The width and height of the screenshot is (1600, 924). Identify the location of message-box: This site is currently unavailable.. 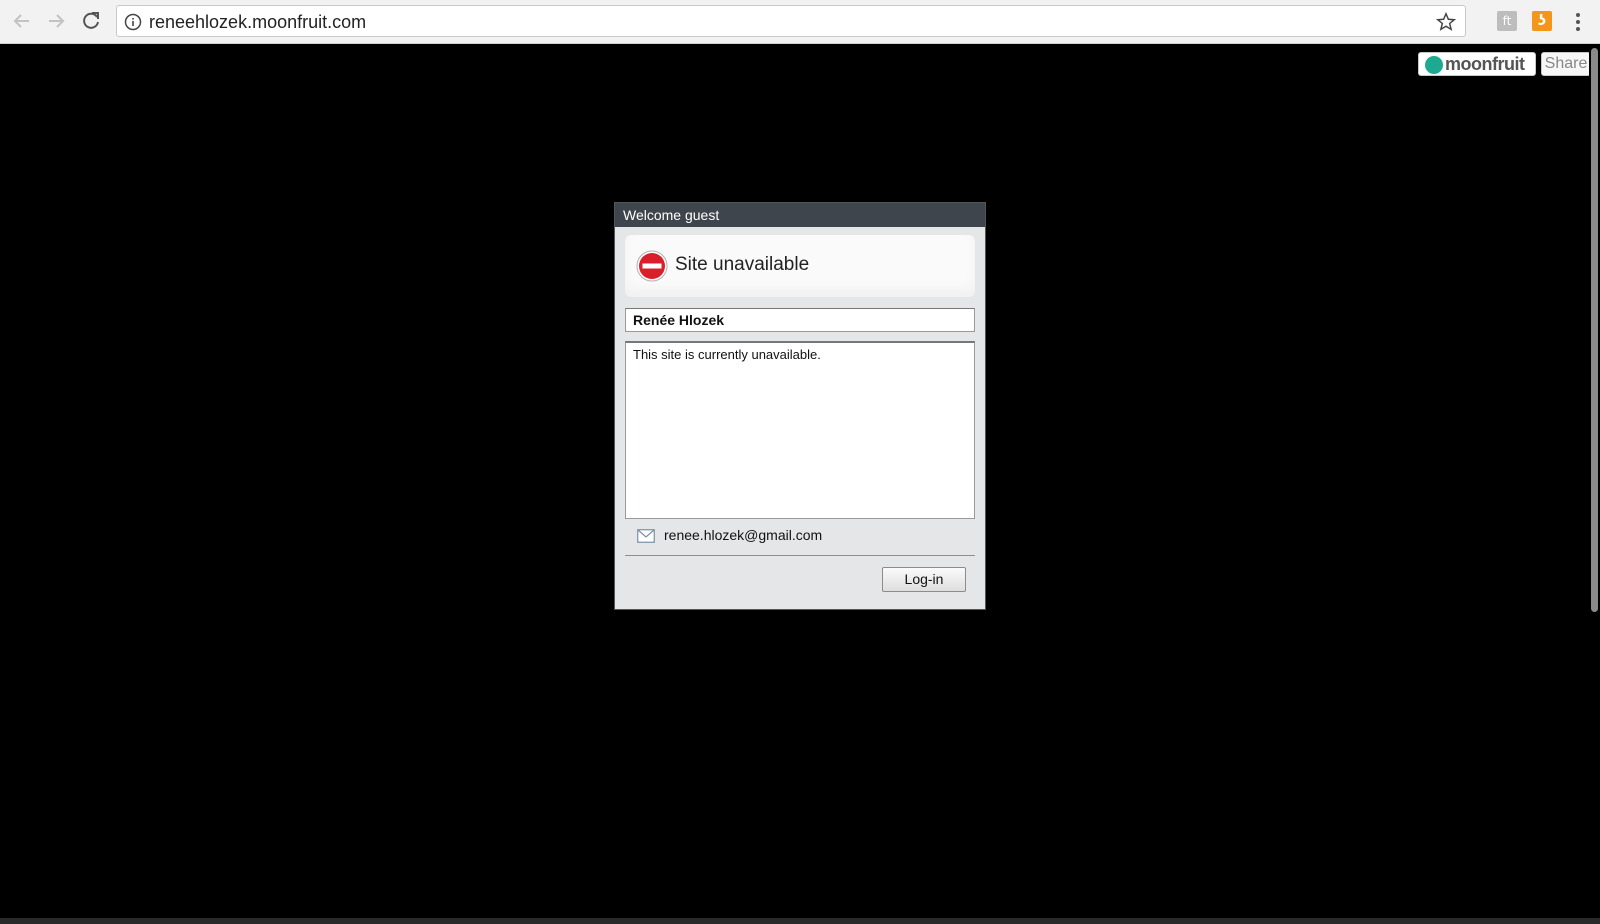
(800, 430).